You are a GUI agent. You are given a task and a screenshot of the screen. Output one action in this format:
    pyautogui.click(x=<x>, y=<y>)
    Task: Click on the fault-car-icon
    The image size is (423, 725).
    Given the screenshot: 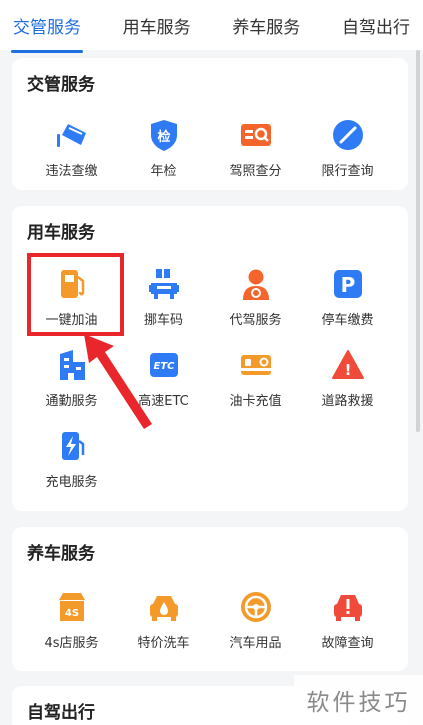 What is the action you would take?
    pyautogui.click(x=347, y=608)
    